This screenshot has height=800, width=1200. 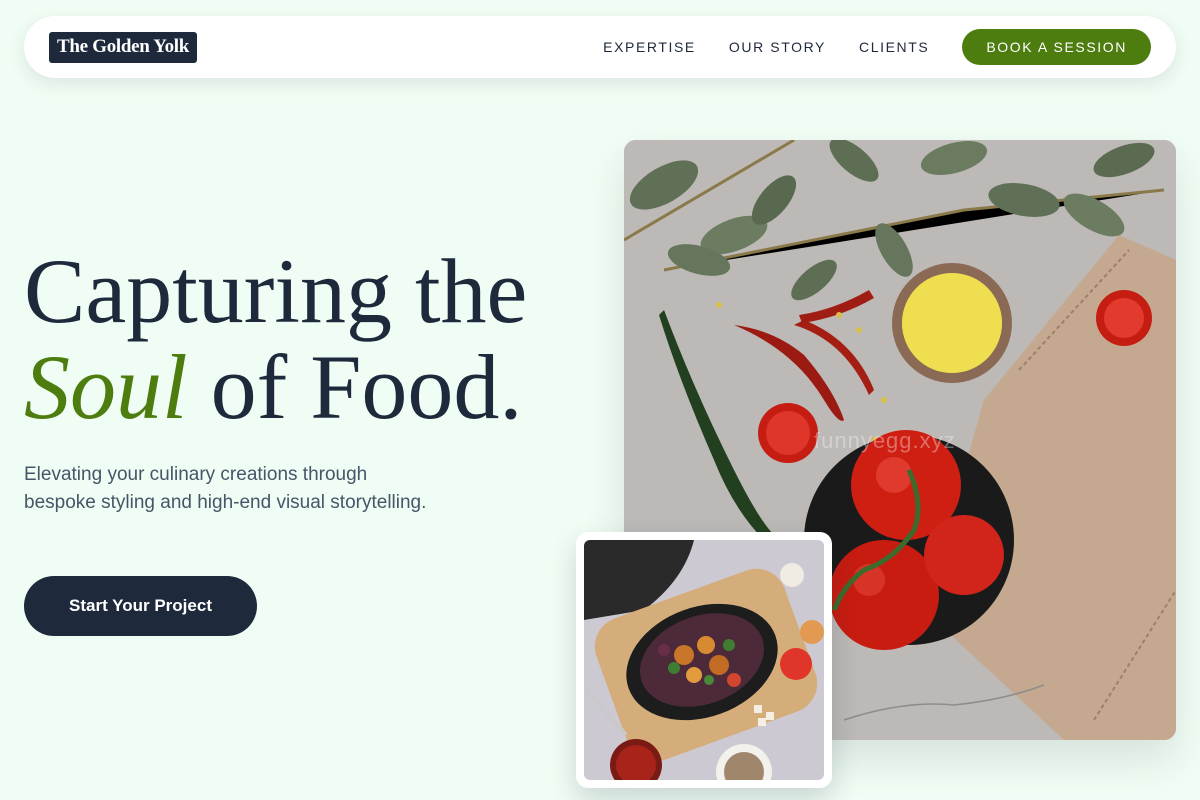 What do you see at coordinates (106, 387) in the screenshot?
I see `headline-accent-word: Soul` at bounding box center [106, 387].